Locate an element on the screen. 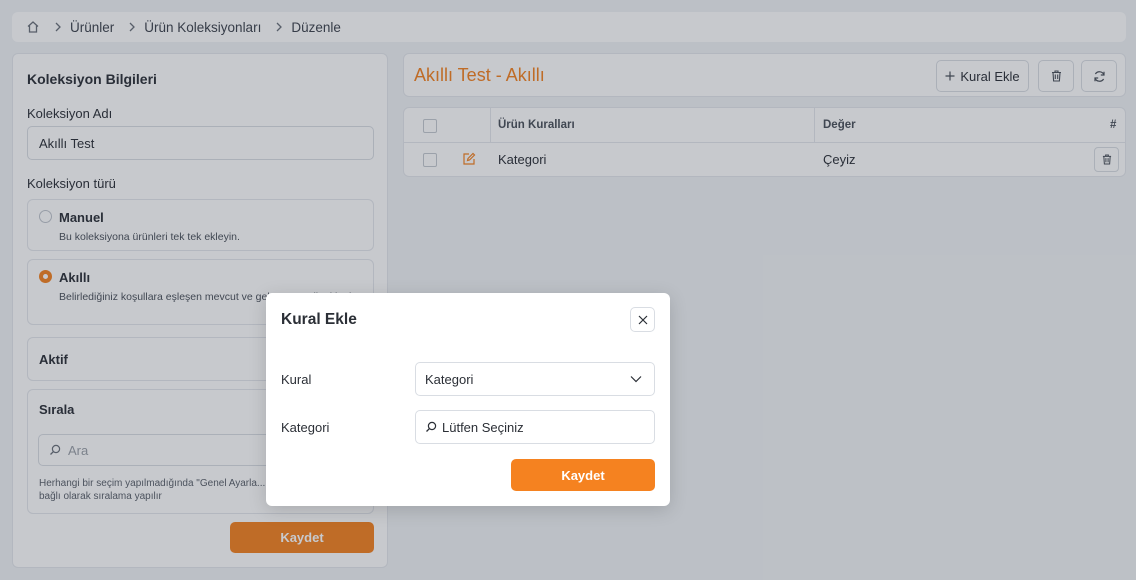  modal-save-button: Kaydet is located at coordinates (583, 475).